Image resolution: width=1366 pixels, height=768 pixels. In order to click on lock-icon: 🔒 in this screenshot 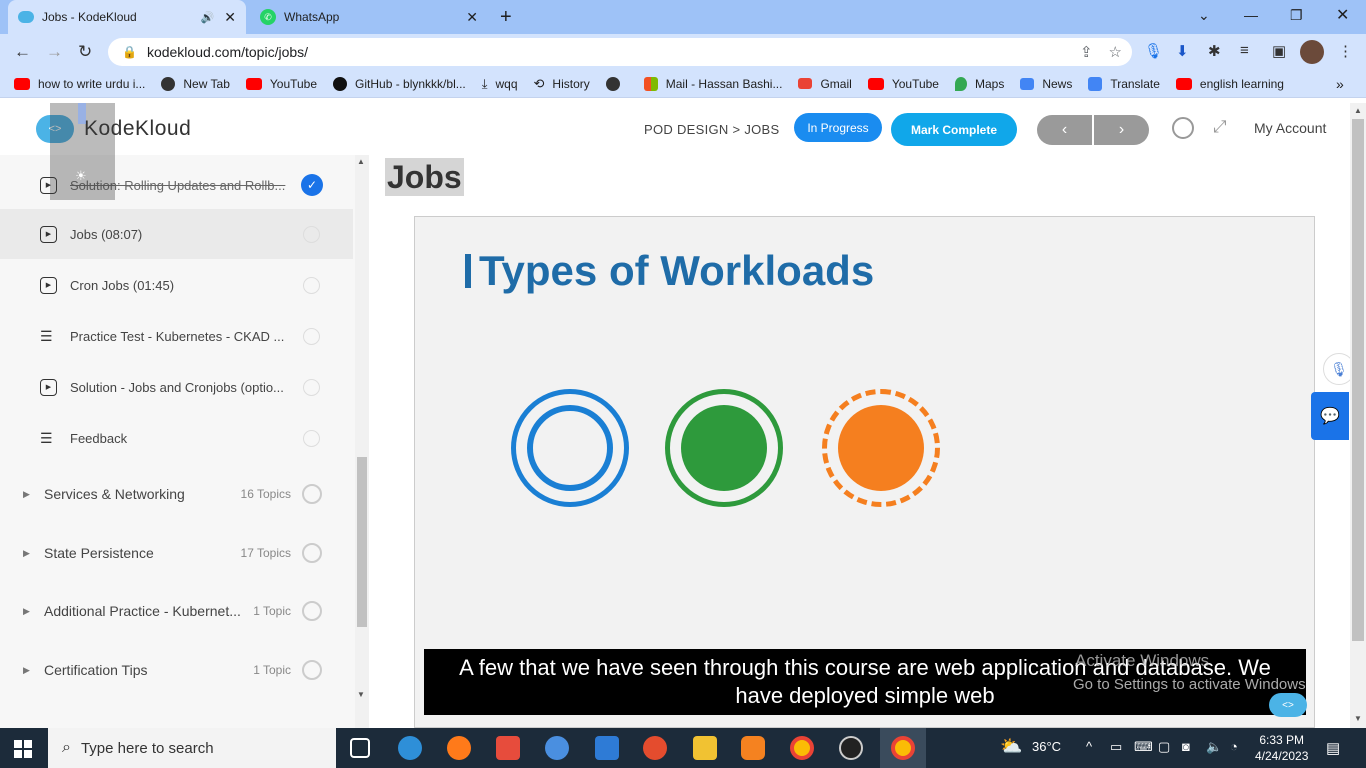, I will do `click(129, 52)`.